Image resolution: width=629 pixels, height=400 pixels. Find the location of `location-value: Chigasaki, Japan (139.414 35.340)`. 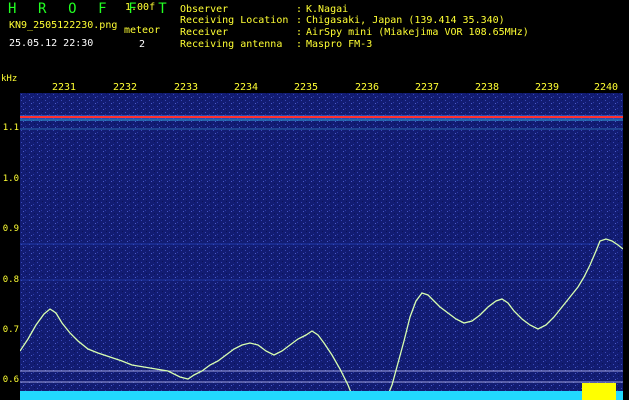

location-value: Chigasaki, Japan (139.414 35.340) is located at coordinates (405, 20).